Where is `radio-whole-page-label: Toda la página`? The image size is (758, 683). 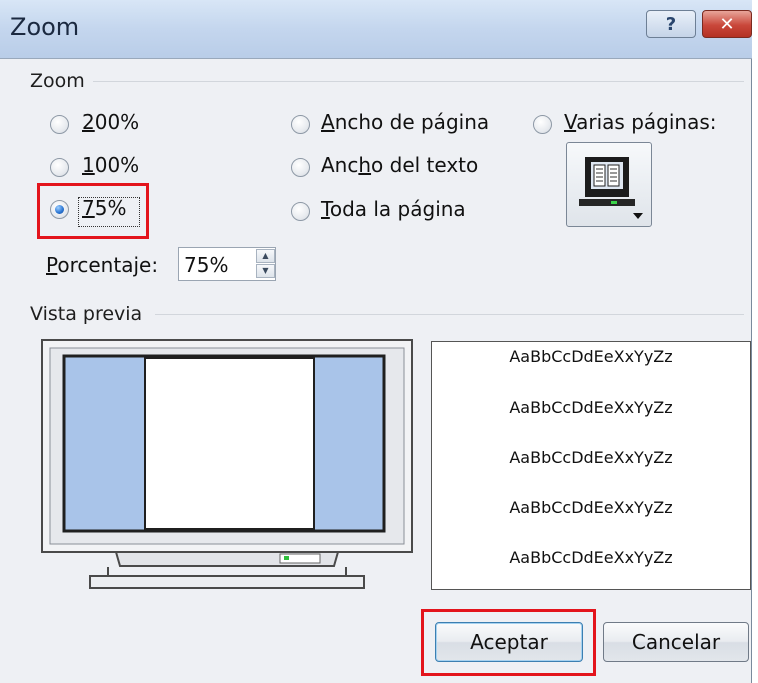 radio-whole-page-label: Toda la página is located at coordinates (393, 209).